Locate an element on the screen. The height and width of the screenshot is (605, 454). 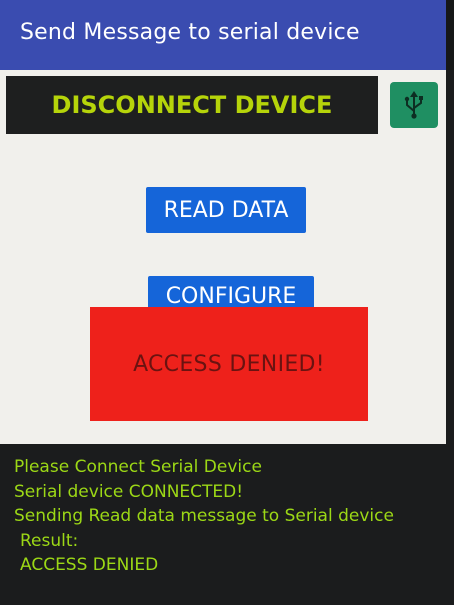
app-bar: Send Message to serial device is located at coordinates (227, 35).